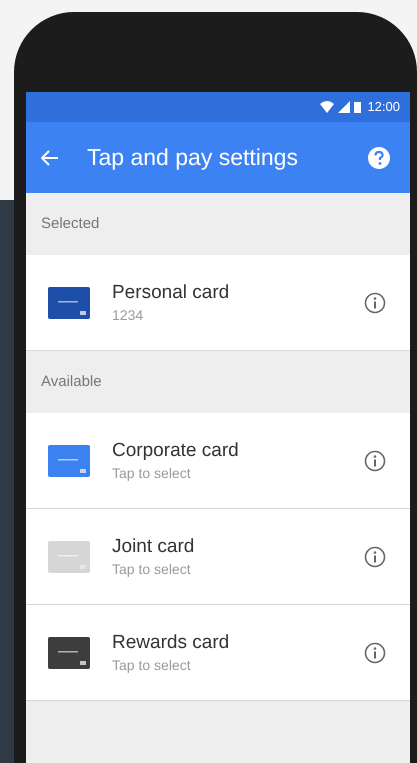  Describe the element at coordinates (383, 107) in the screenshot. I see `status-time: 12:00` at that location.